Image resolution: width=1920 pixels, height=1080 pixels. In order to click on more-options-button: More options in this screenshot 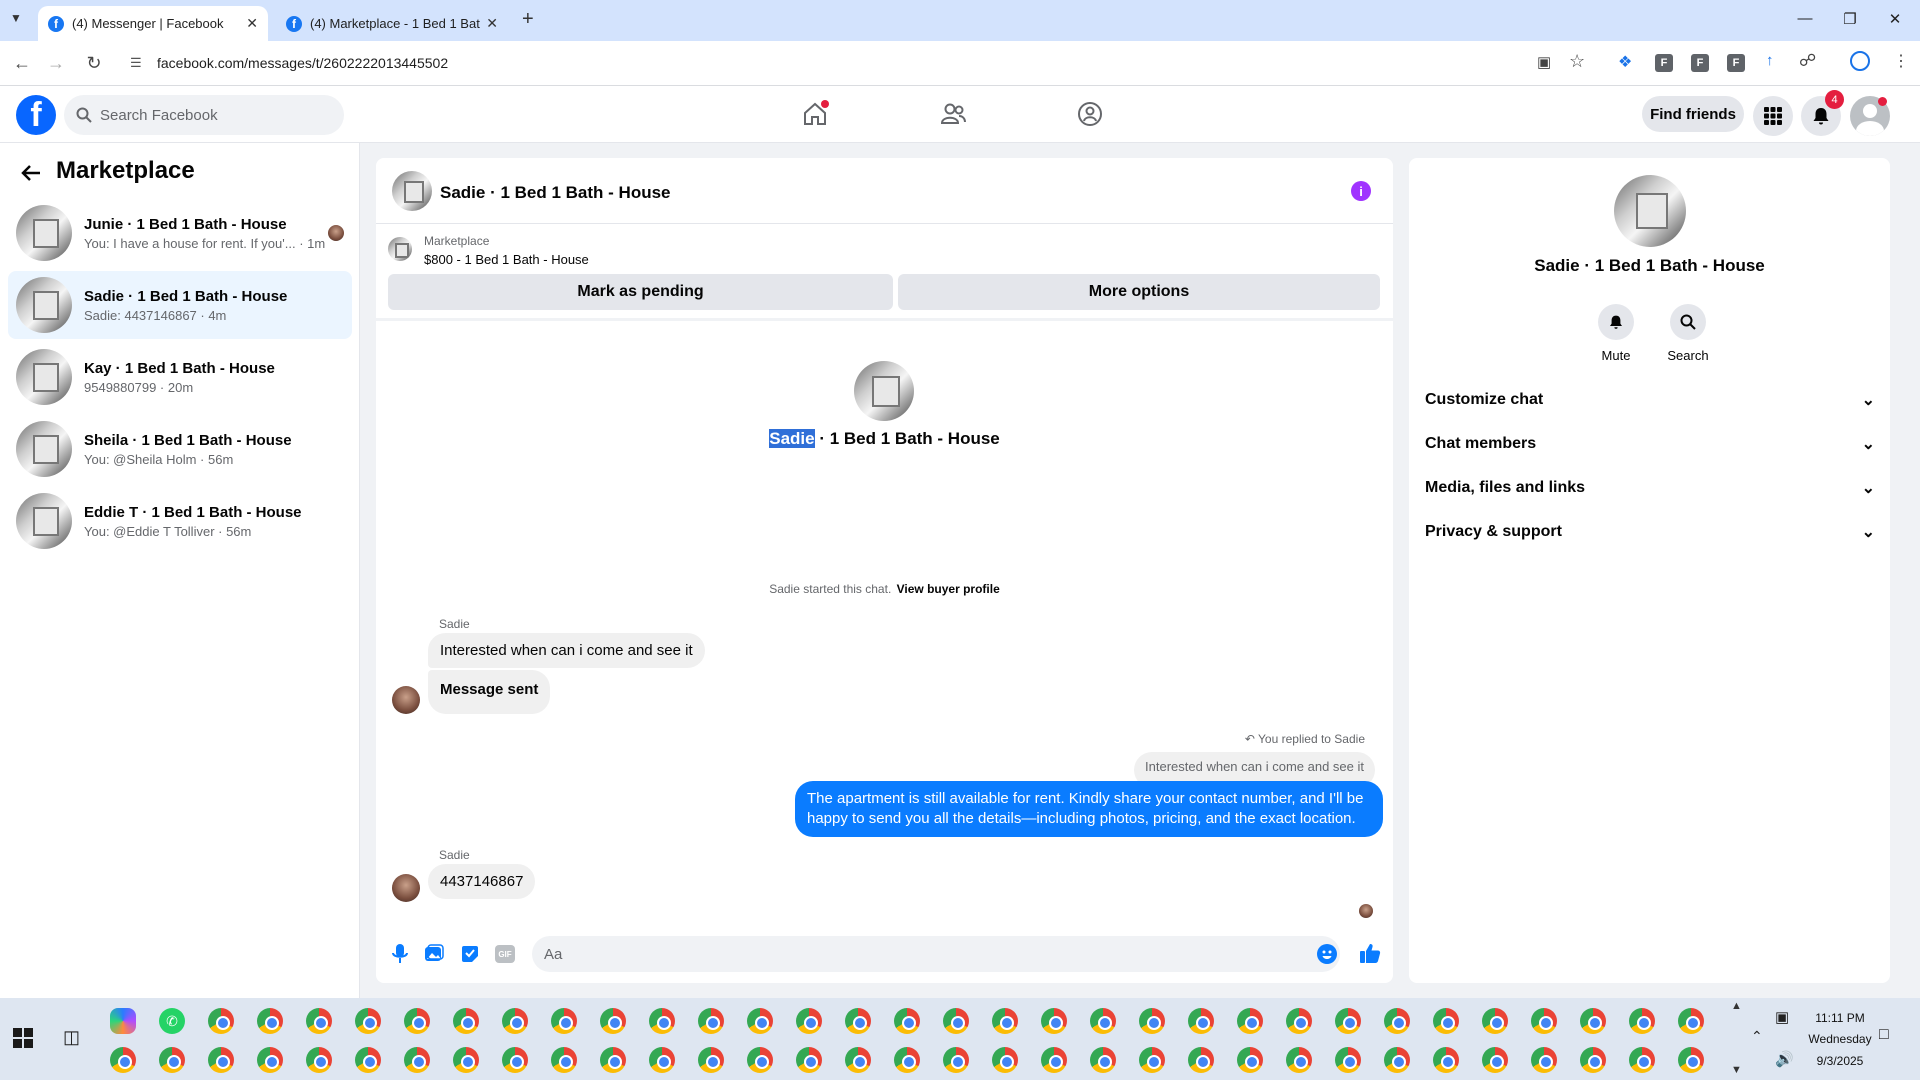, I will do `click(1139, 292)`.